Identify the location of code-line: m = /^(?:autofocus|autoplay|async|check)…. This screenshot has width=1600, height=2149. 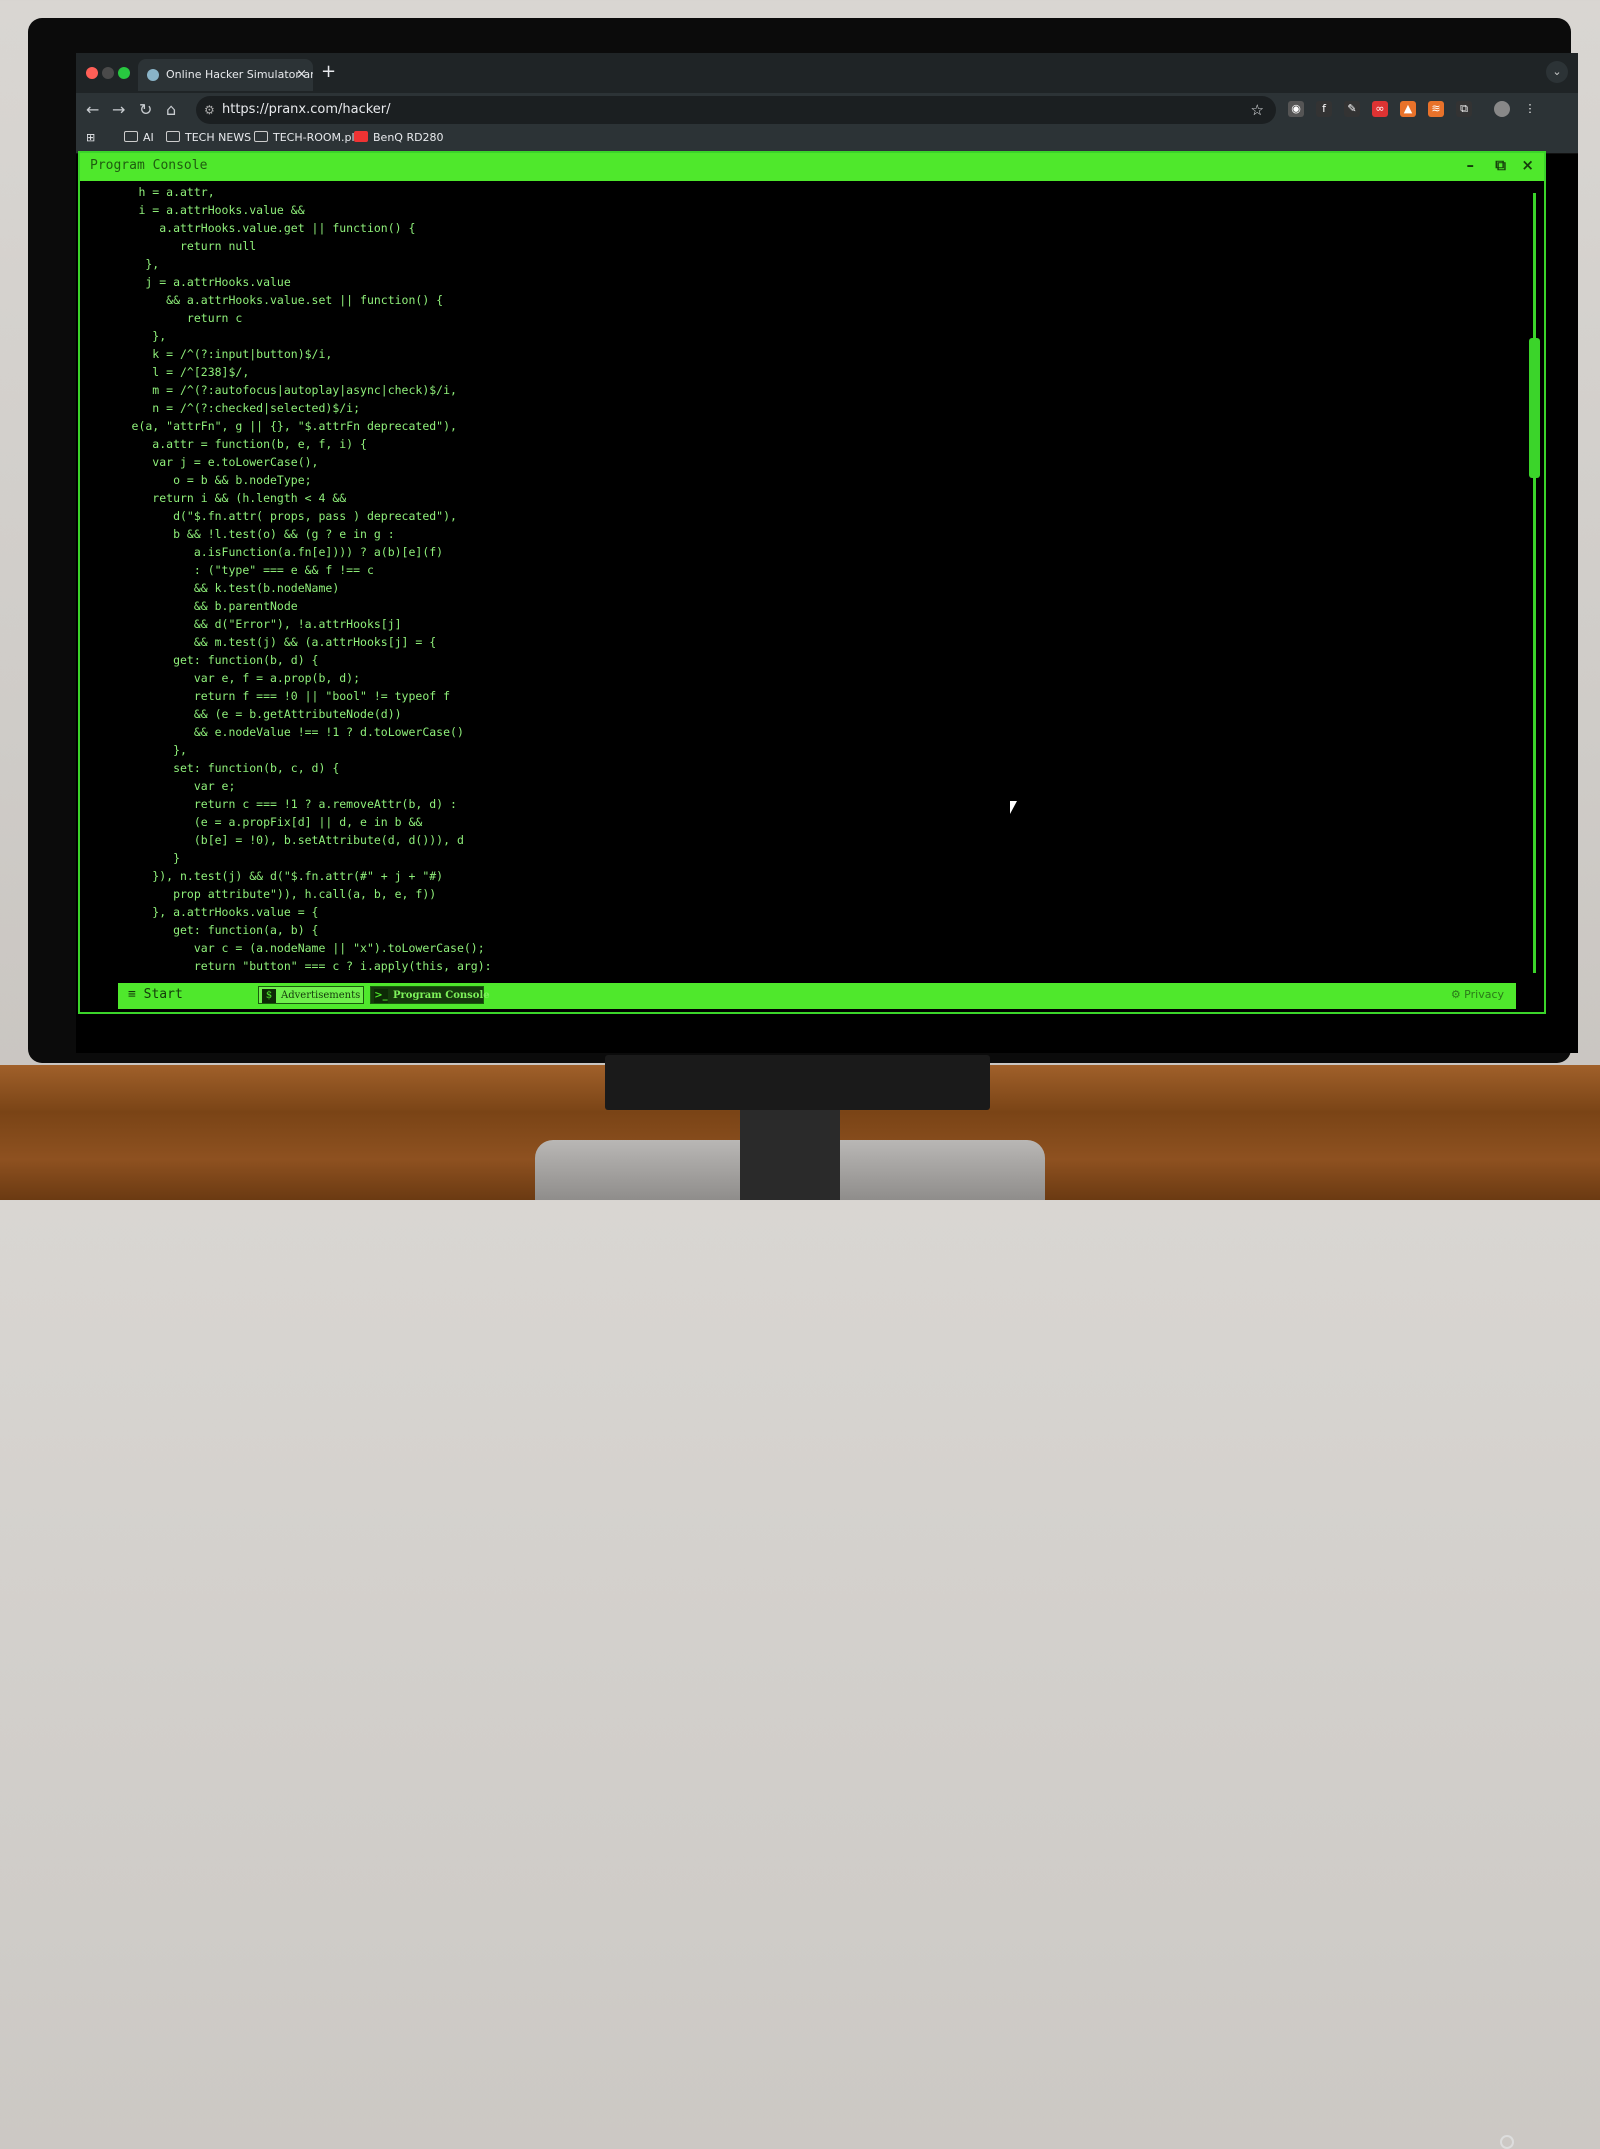
(273, 390).